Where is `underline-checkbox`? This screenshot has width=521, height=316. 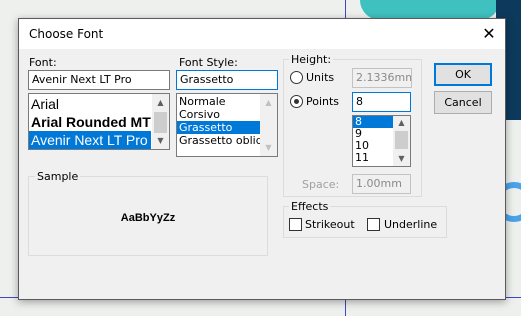 underline-checkbox is located at coordinates (373, 224).